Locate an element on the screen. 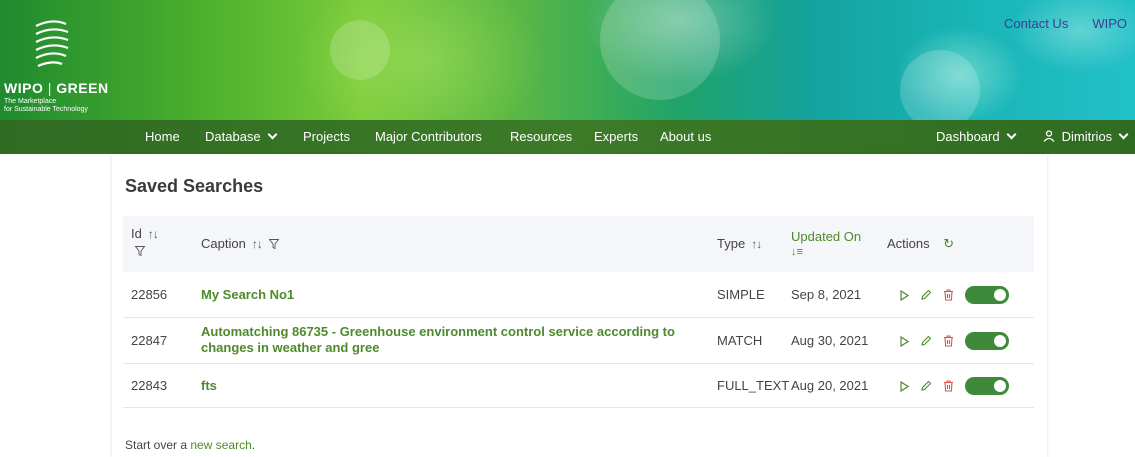 The height and width of the screenshot is (457, 1135). nav-about-us: About us is located at coordinates (685, 136).